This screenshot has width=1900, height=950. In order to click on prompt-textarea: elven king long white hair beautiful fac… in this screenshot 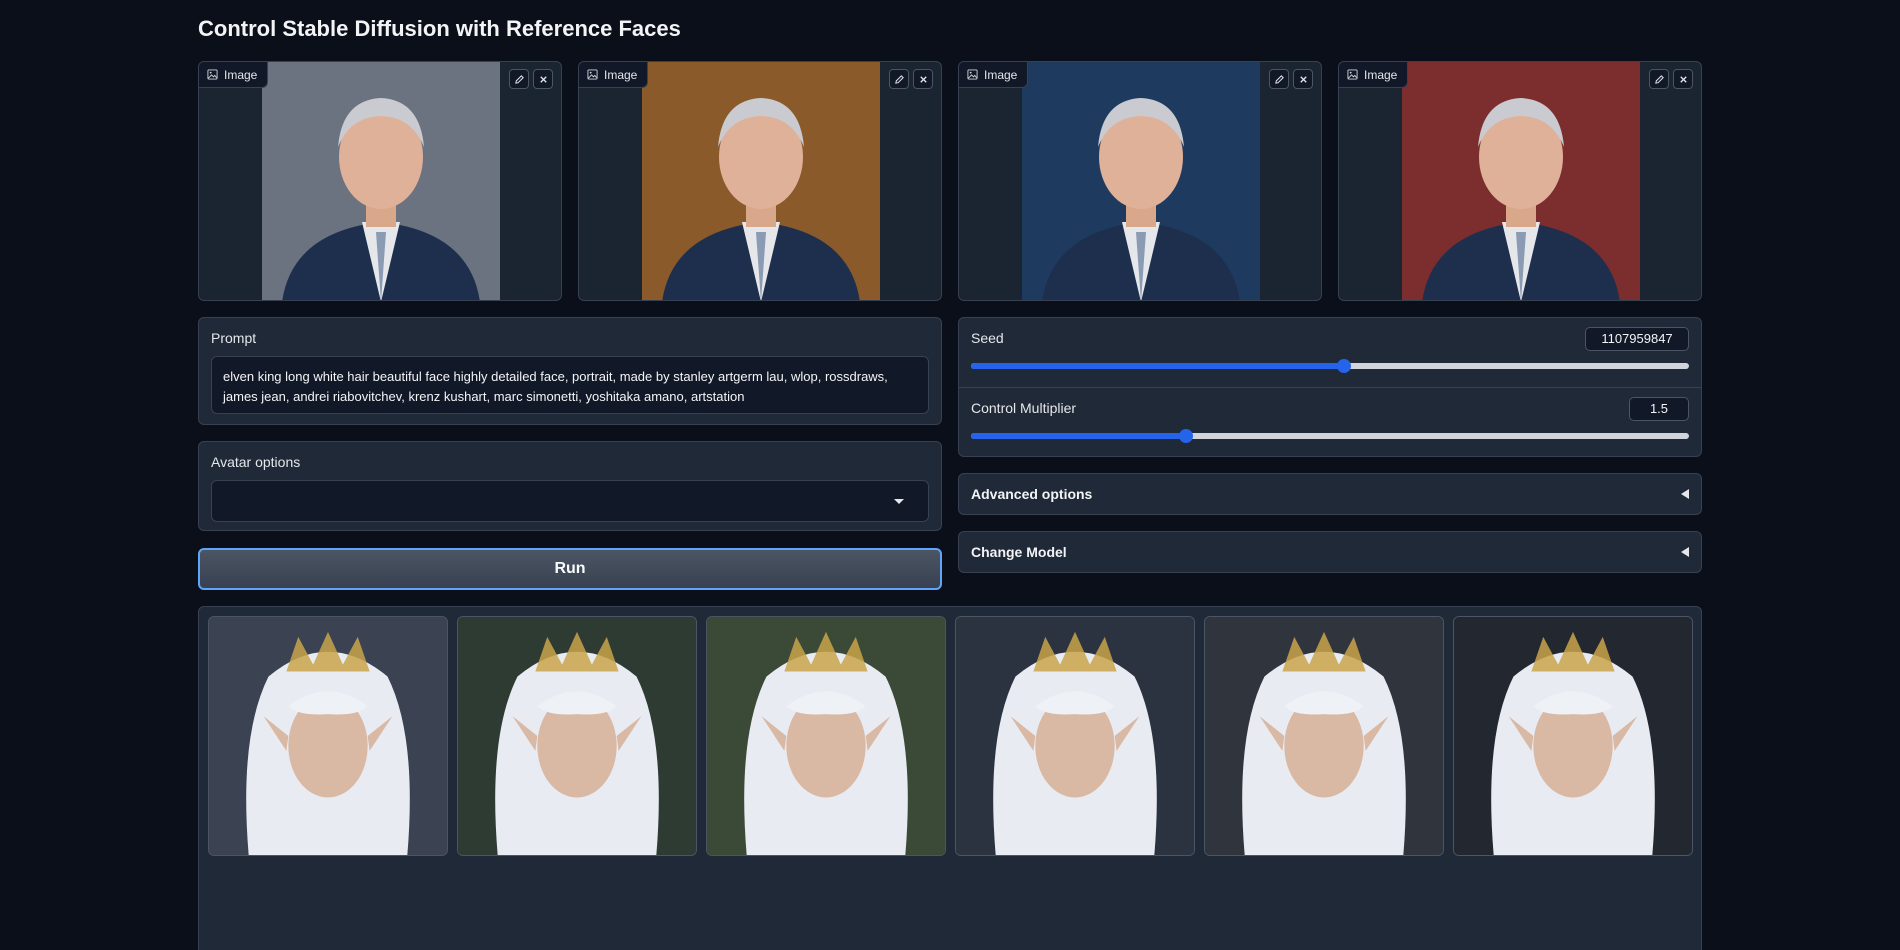, I will do `click(570, 385)`.